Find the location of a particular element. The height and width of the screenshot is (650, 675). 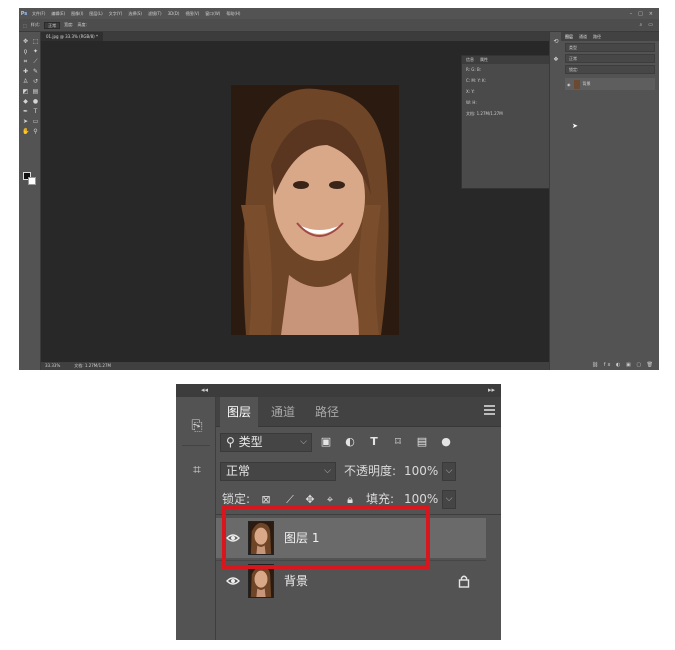

width-label: 宽度: is located at coordinates (69, 24).